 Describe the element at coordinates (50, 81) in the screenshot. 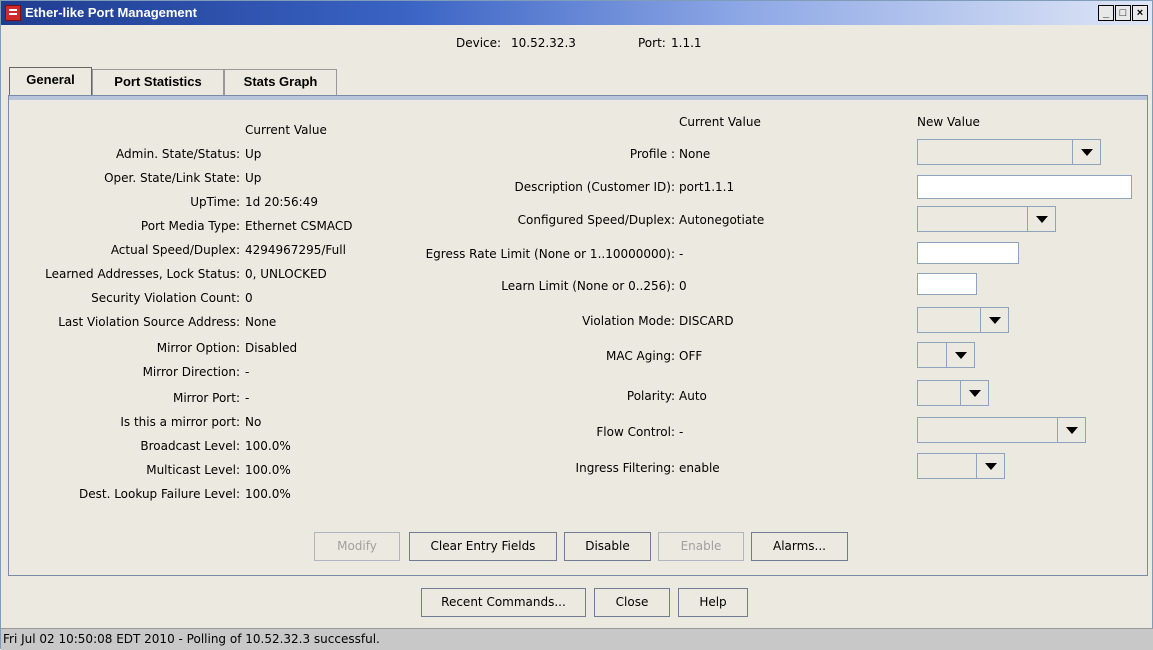

I see `tab-general: General` at that location.